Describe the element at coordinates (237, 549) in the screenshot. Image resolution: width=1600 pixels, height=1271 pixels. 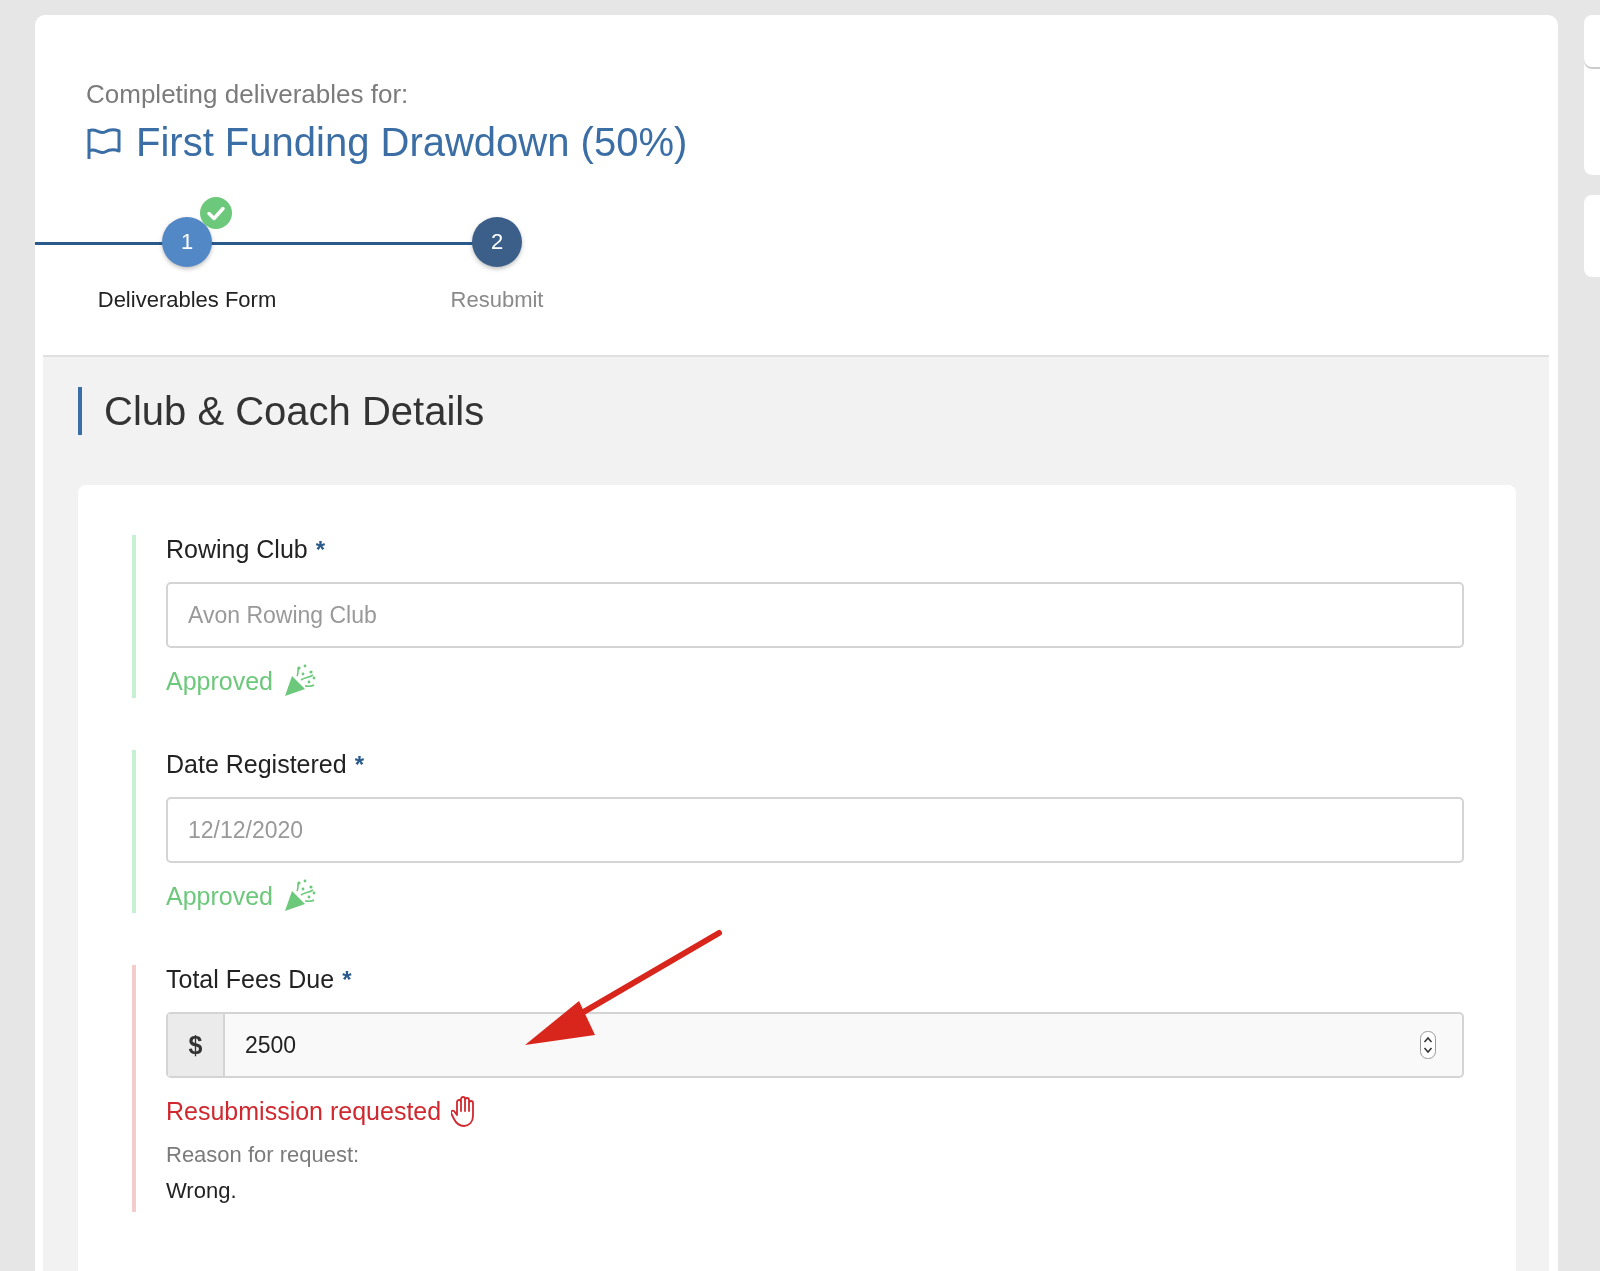
I see `field-label: Rowing Club` at that location.